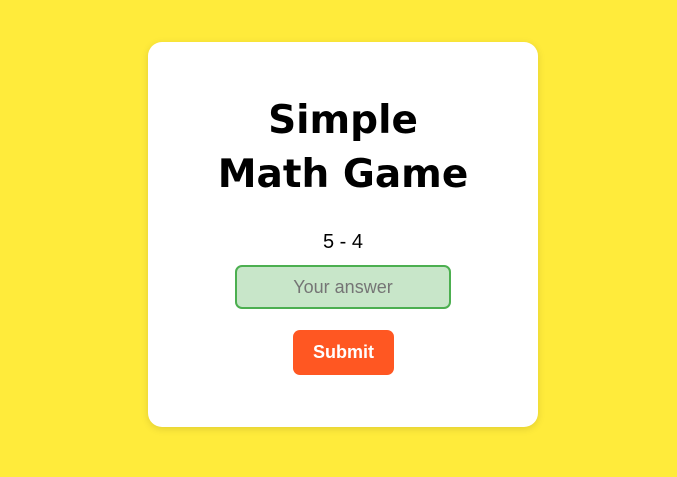  What do you see at coordinates (343, 287) in the screenshot?
I see `answer-input` at bounding box center [343, 287].